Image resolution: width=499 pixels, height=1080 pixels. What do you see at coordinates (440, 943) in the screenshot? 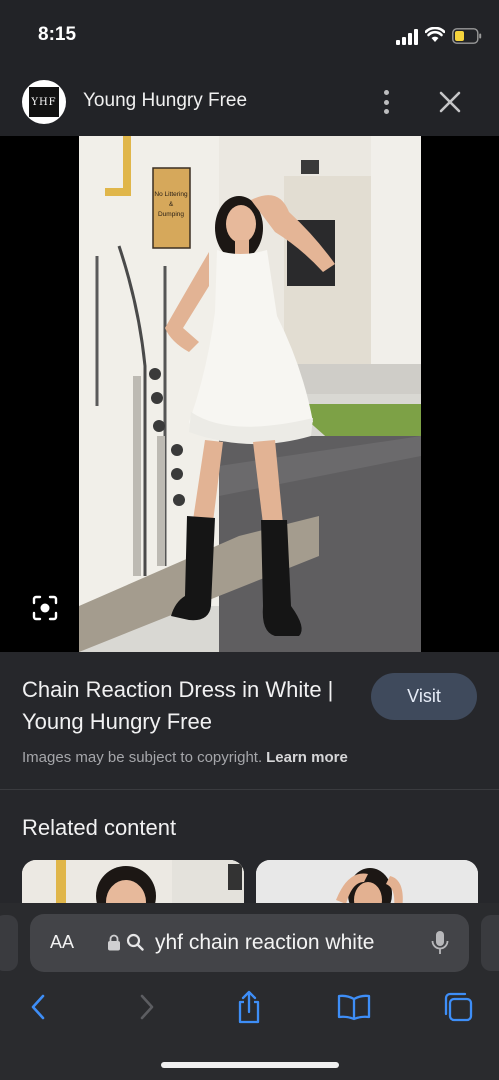
I see `microphone-icon` at bounding box center [440, 943].